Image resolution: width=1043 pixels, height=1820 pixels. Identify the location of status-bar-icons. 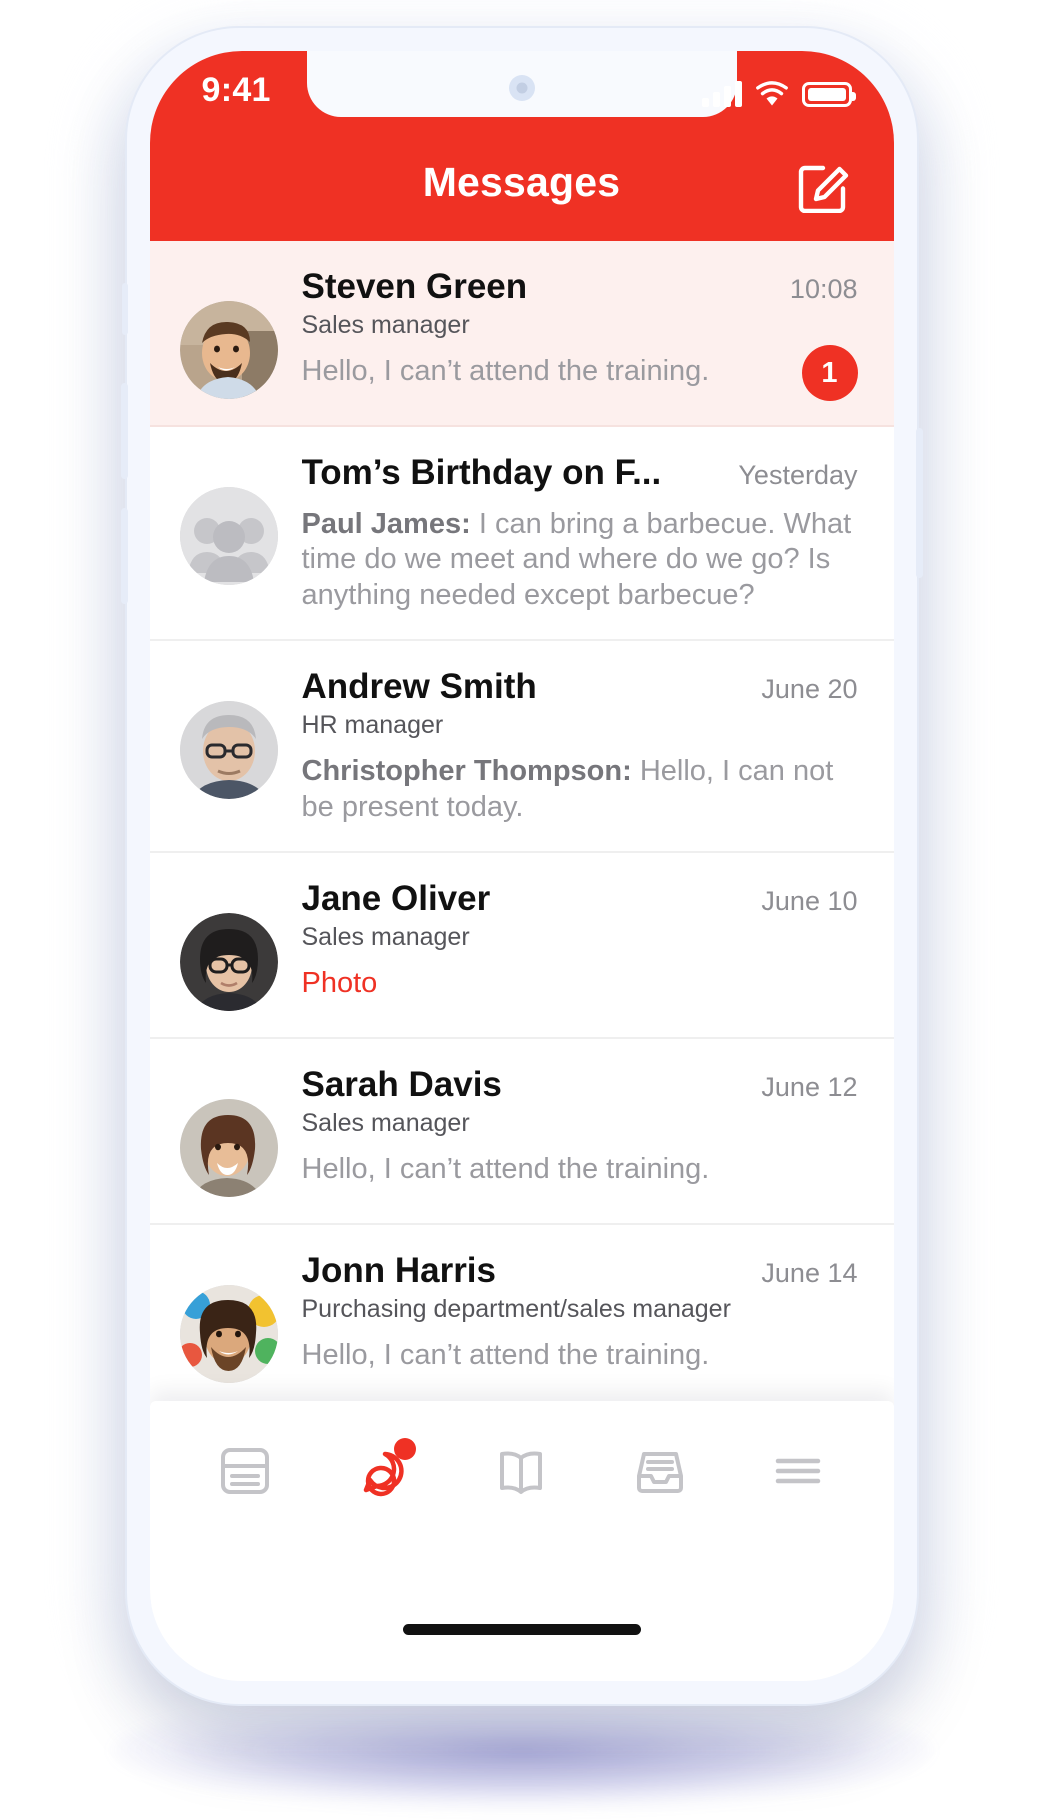
(778, 90).